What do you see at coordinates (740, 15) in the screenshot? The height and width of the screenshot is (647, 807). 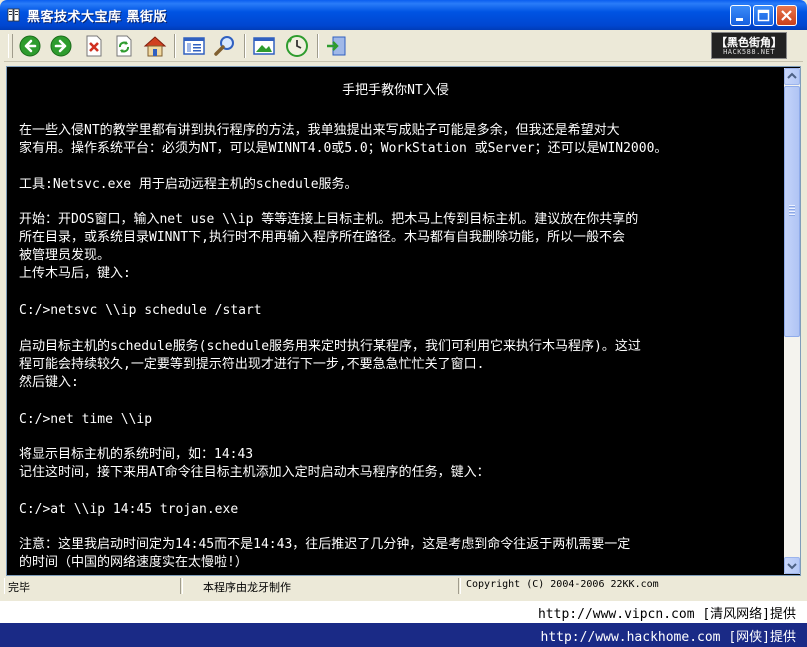 I see `minimize-button` at bounding box center [740, 15].